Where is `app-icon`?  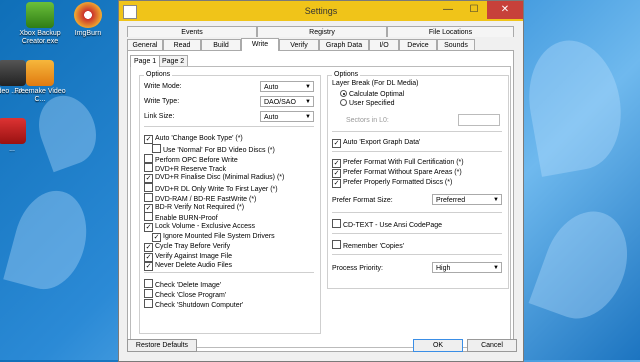
app-icon is located at coordinates (13, 131).